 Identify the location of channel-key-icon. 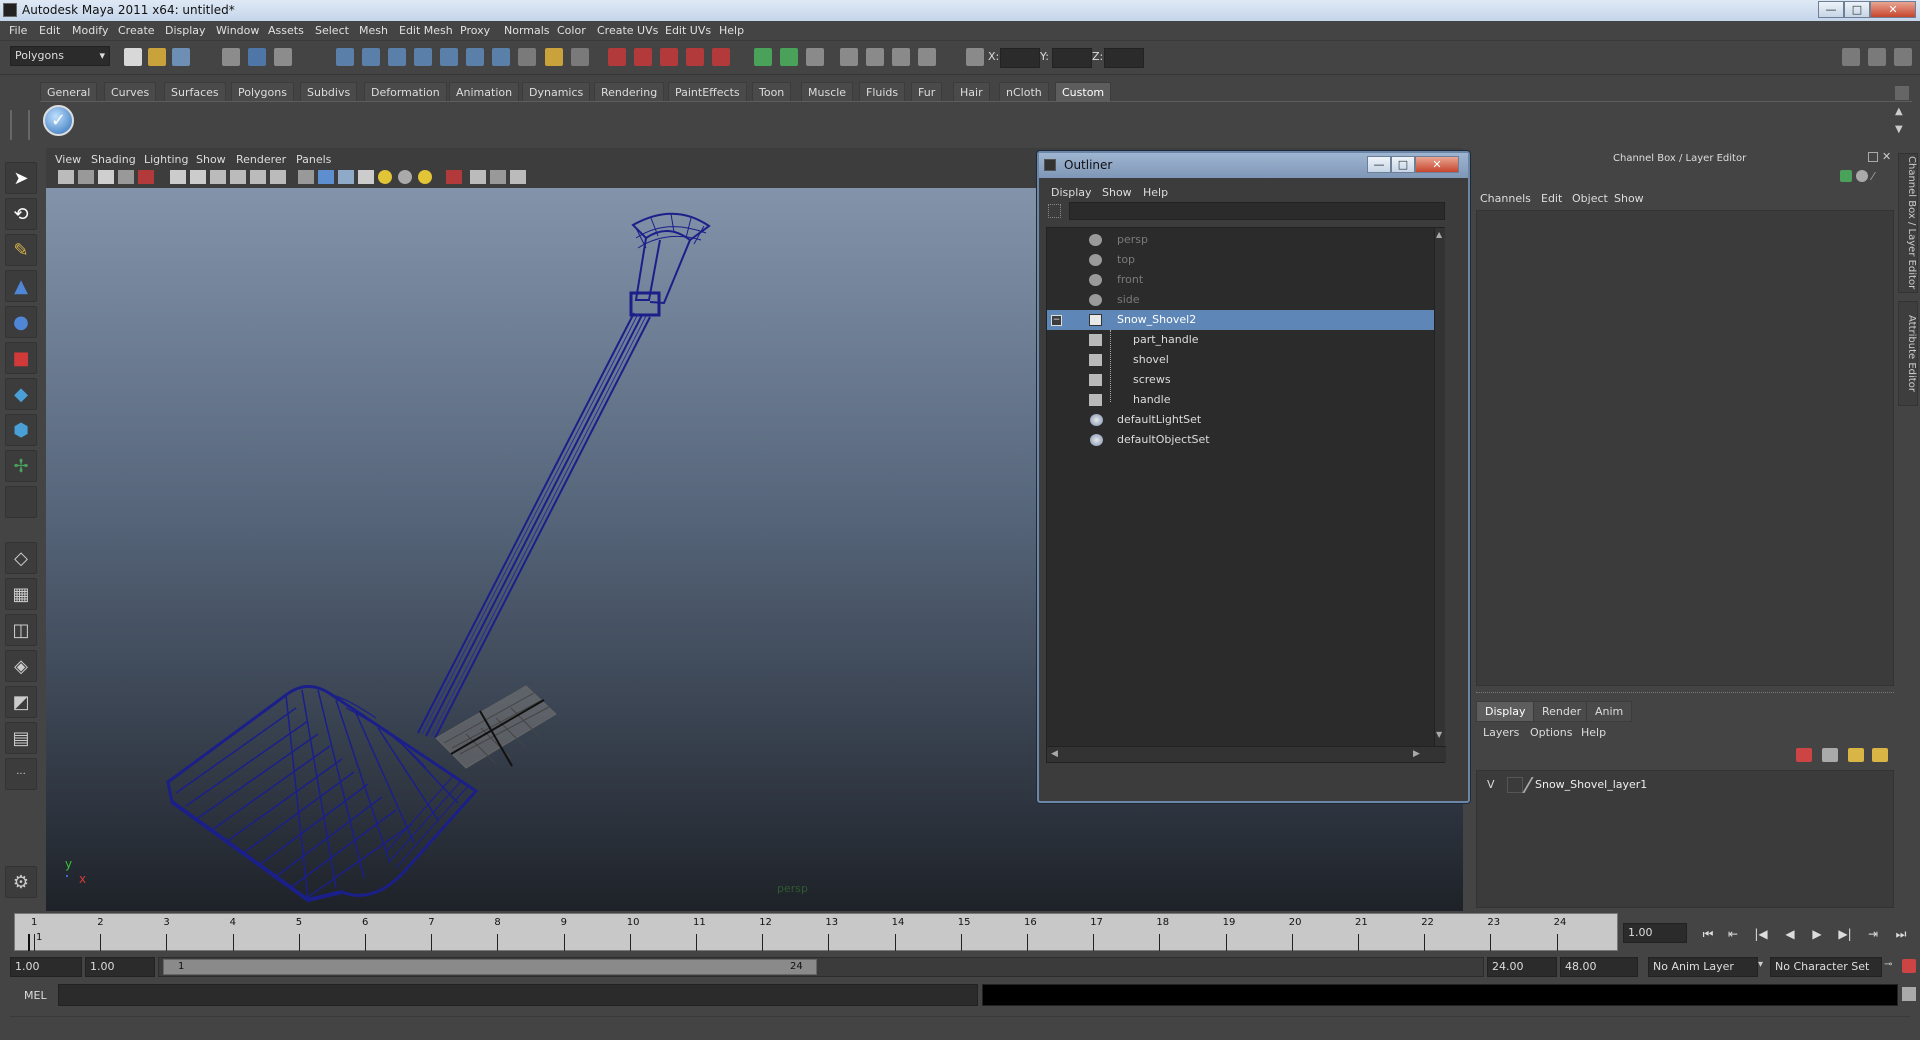
(1846, 176).